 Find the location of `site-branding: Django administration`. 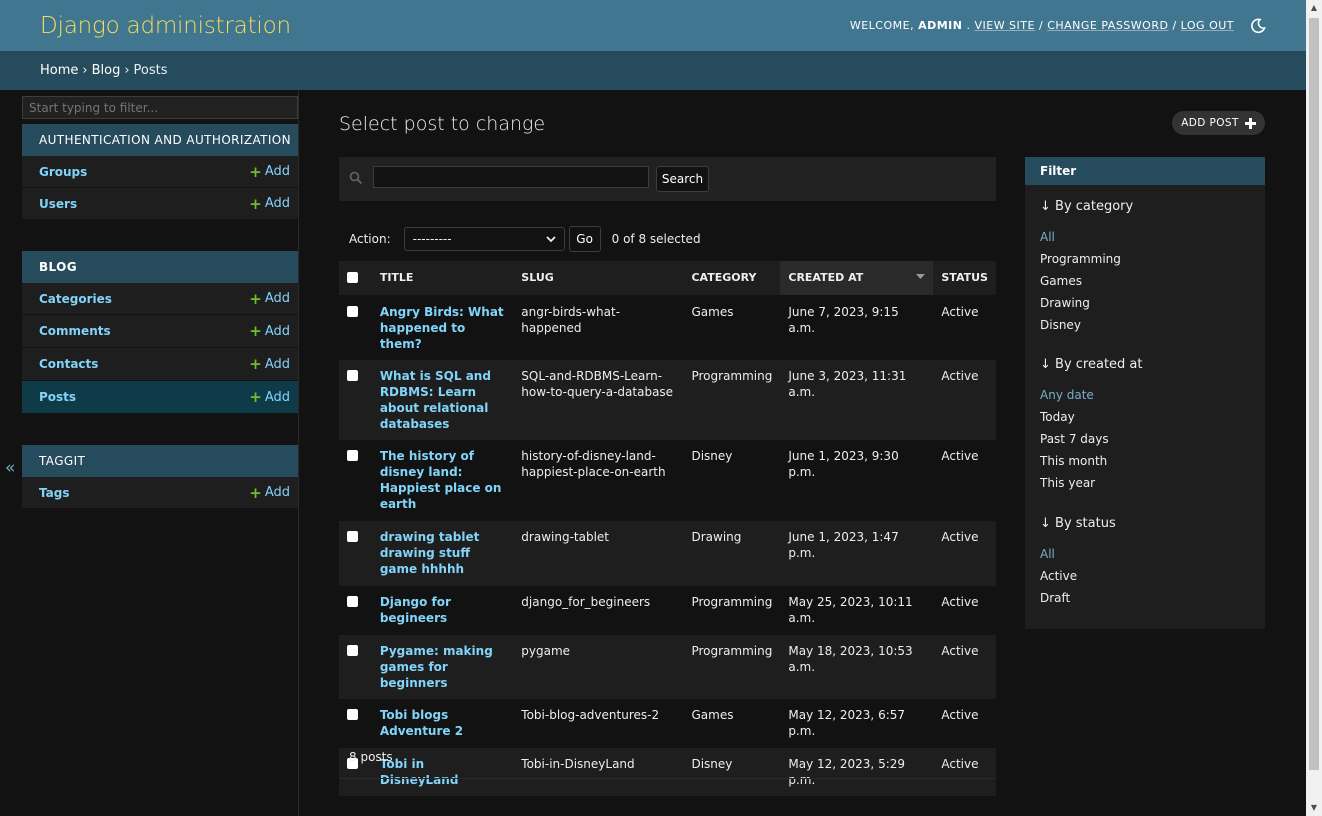

site-branding: Django administration is located at coordinates (165, 26).